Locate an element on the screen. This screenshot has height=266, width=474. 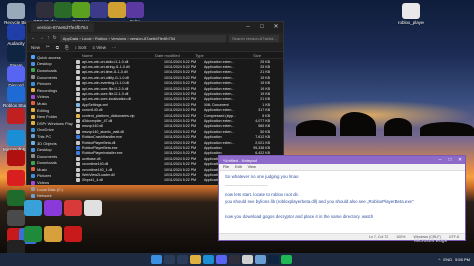
taskbar-search-icon is located at coordinates (169, 259).